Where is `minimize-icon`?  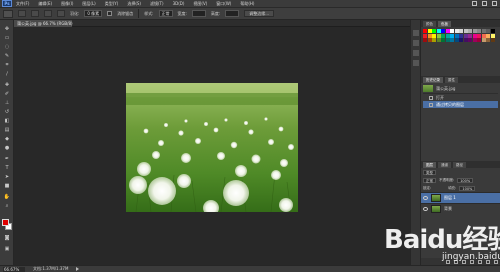 minimize-icon is located at coordinates (474, 3).